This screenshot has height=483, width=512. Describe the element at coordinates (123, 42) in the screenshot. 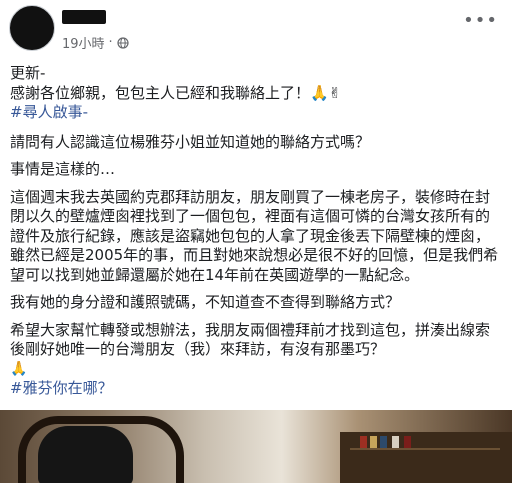

I see `globe-icon` at that location.